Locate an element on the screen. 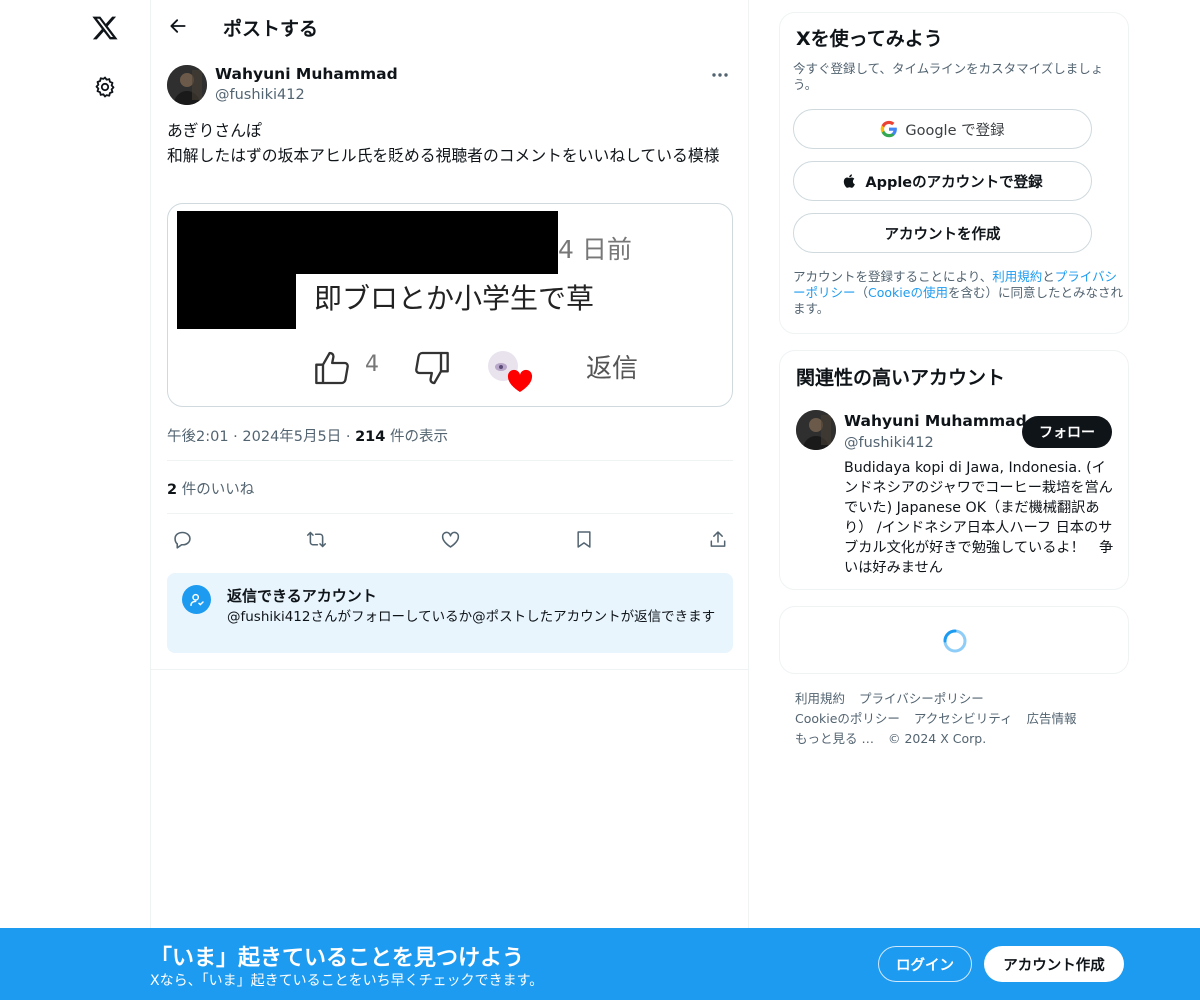 The width and height of the screenshot is (1200, 1000). login-button: ログイン is located at coordinates (925, 964).